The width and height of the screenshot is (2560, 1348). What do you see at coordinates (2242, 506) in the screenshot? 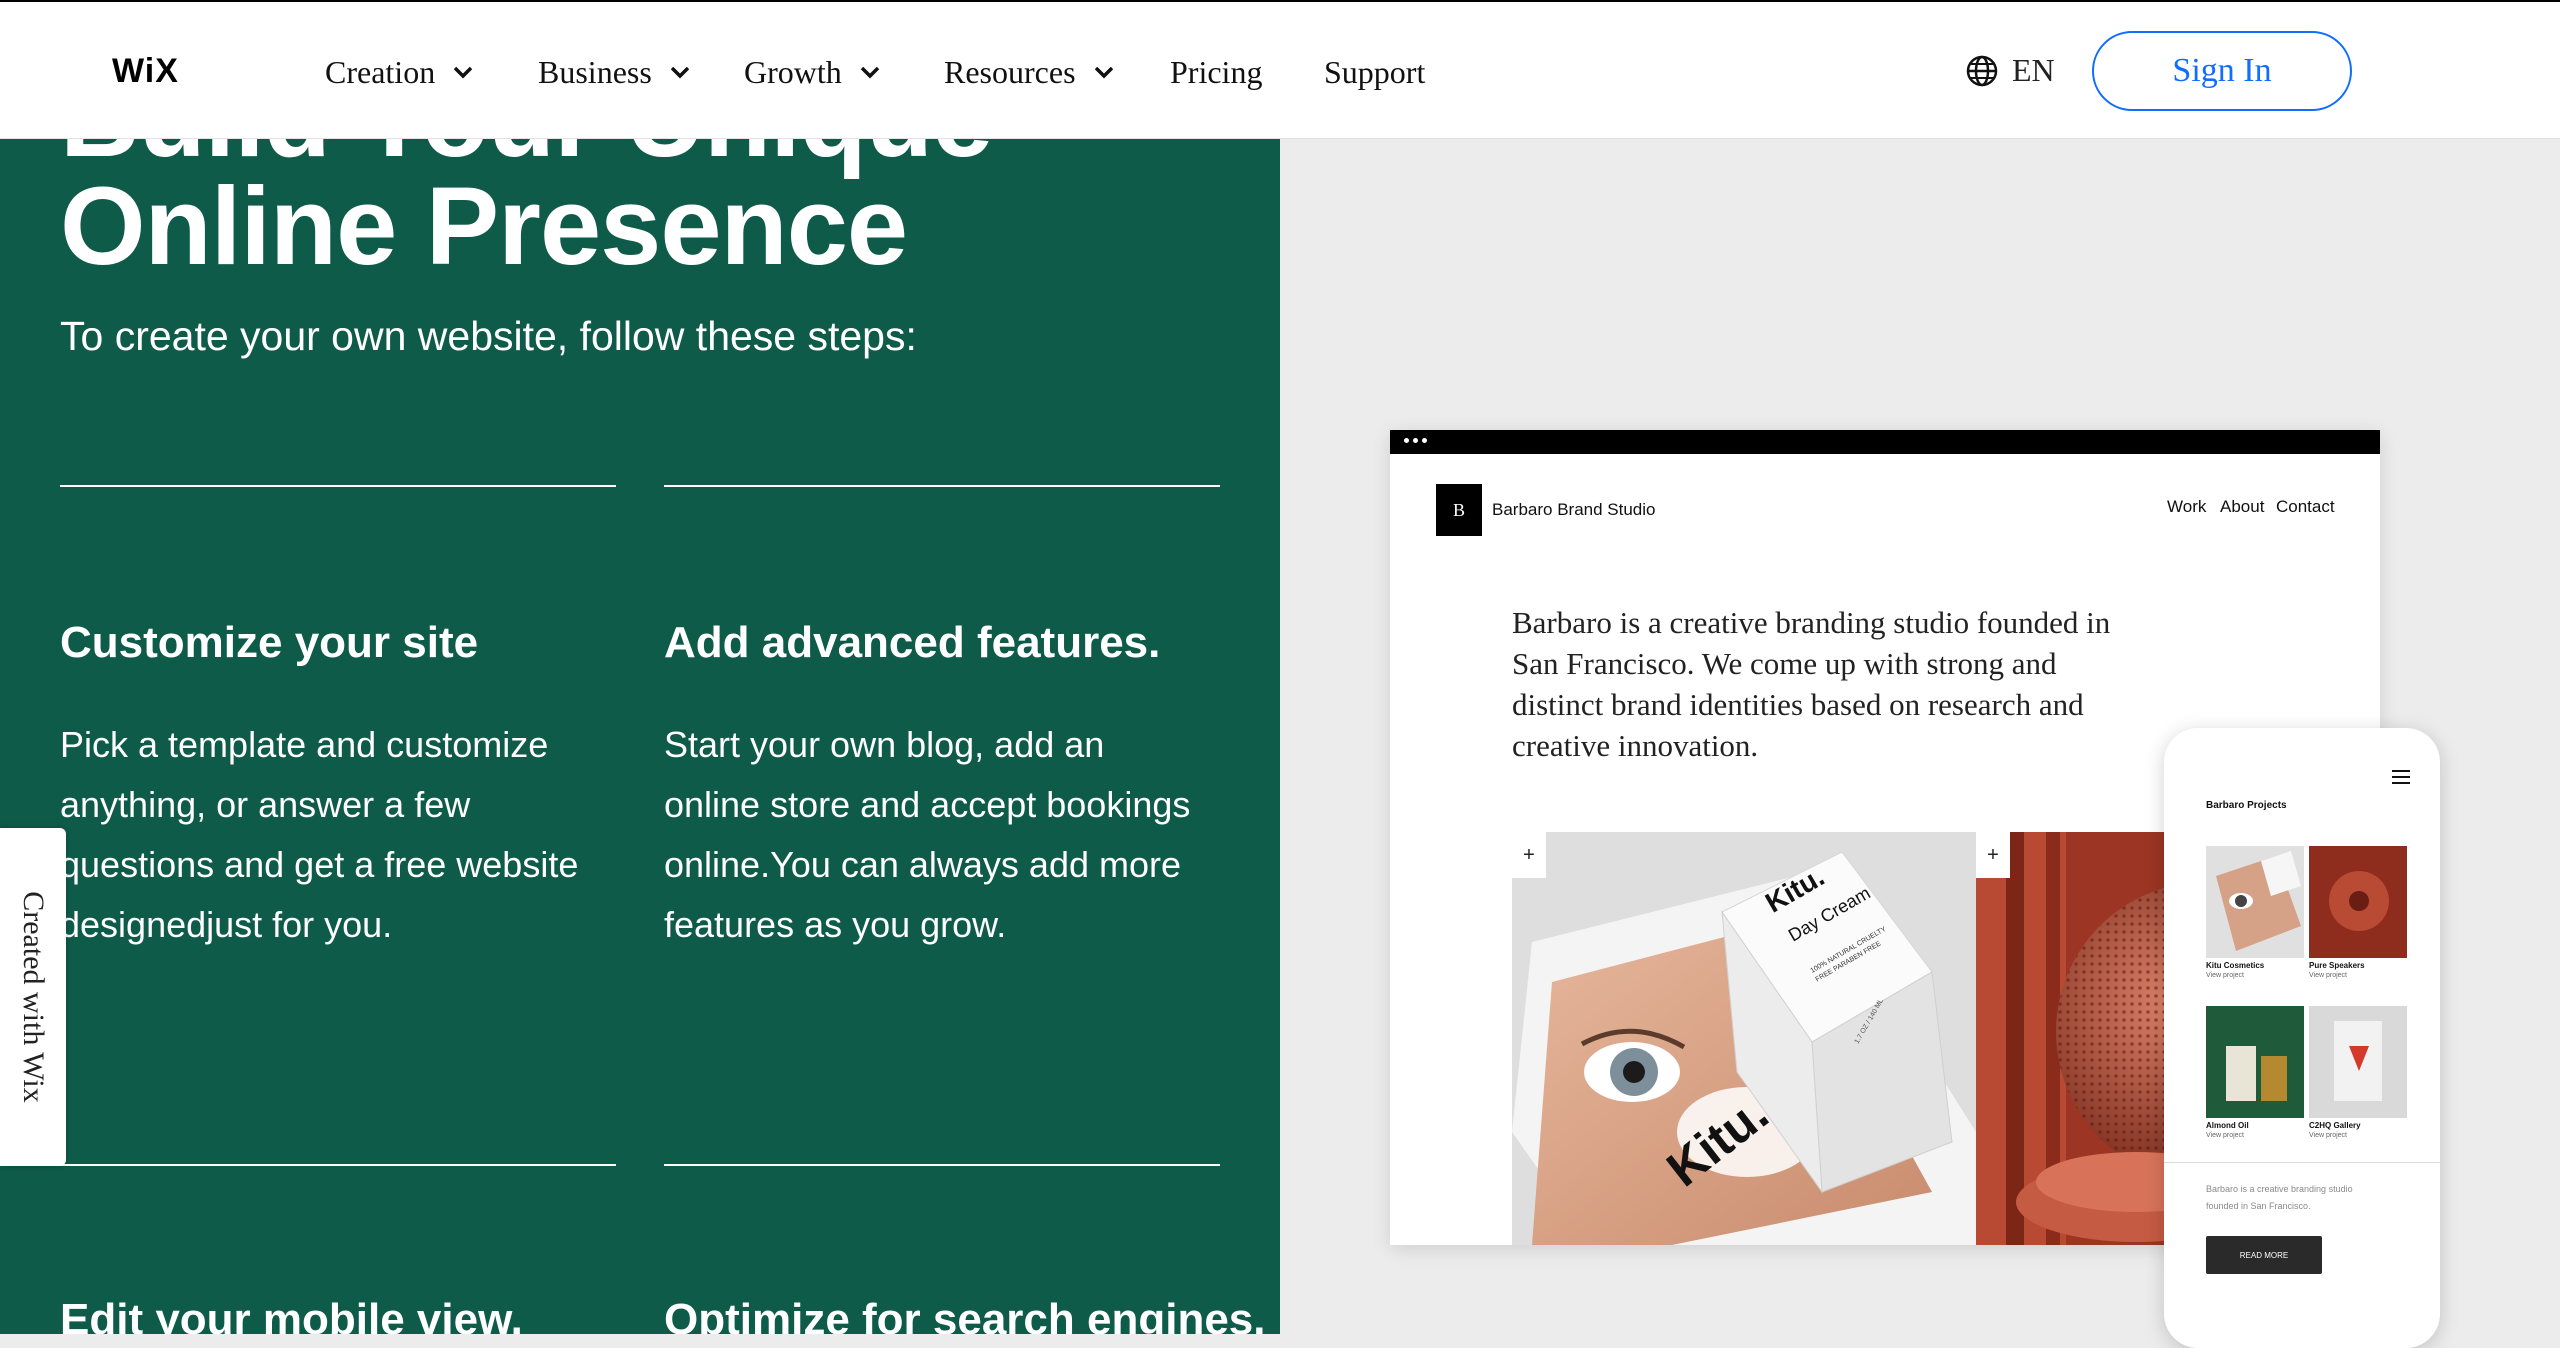
I see `mockup-nav-about: About` at bounding box center [2242, 506].